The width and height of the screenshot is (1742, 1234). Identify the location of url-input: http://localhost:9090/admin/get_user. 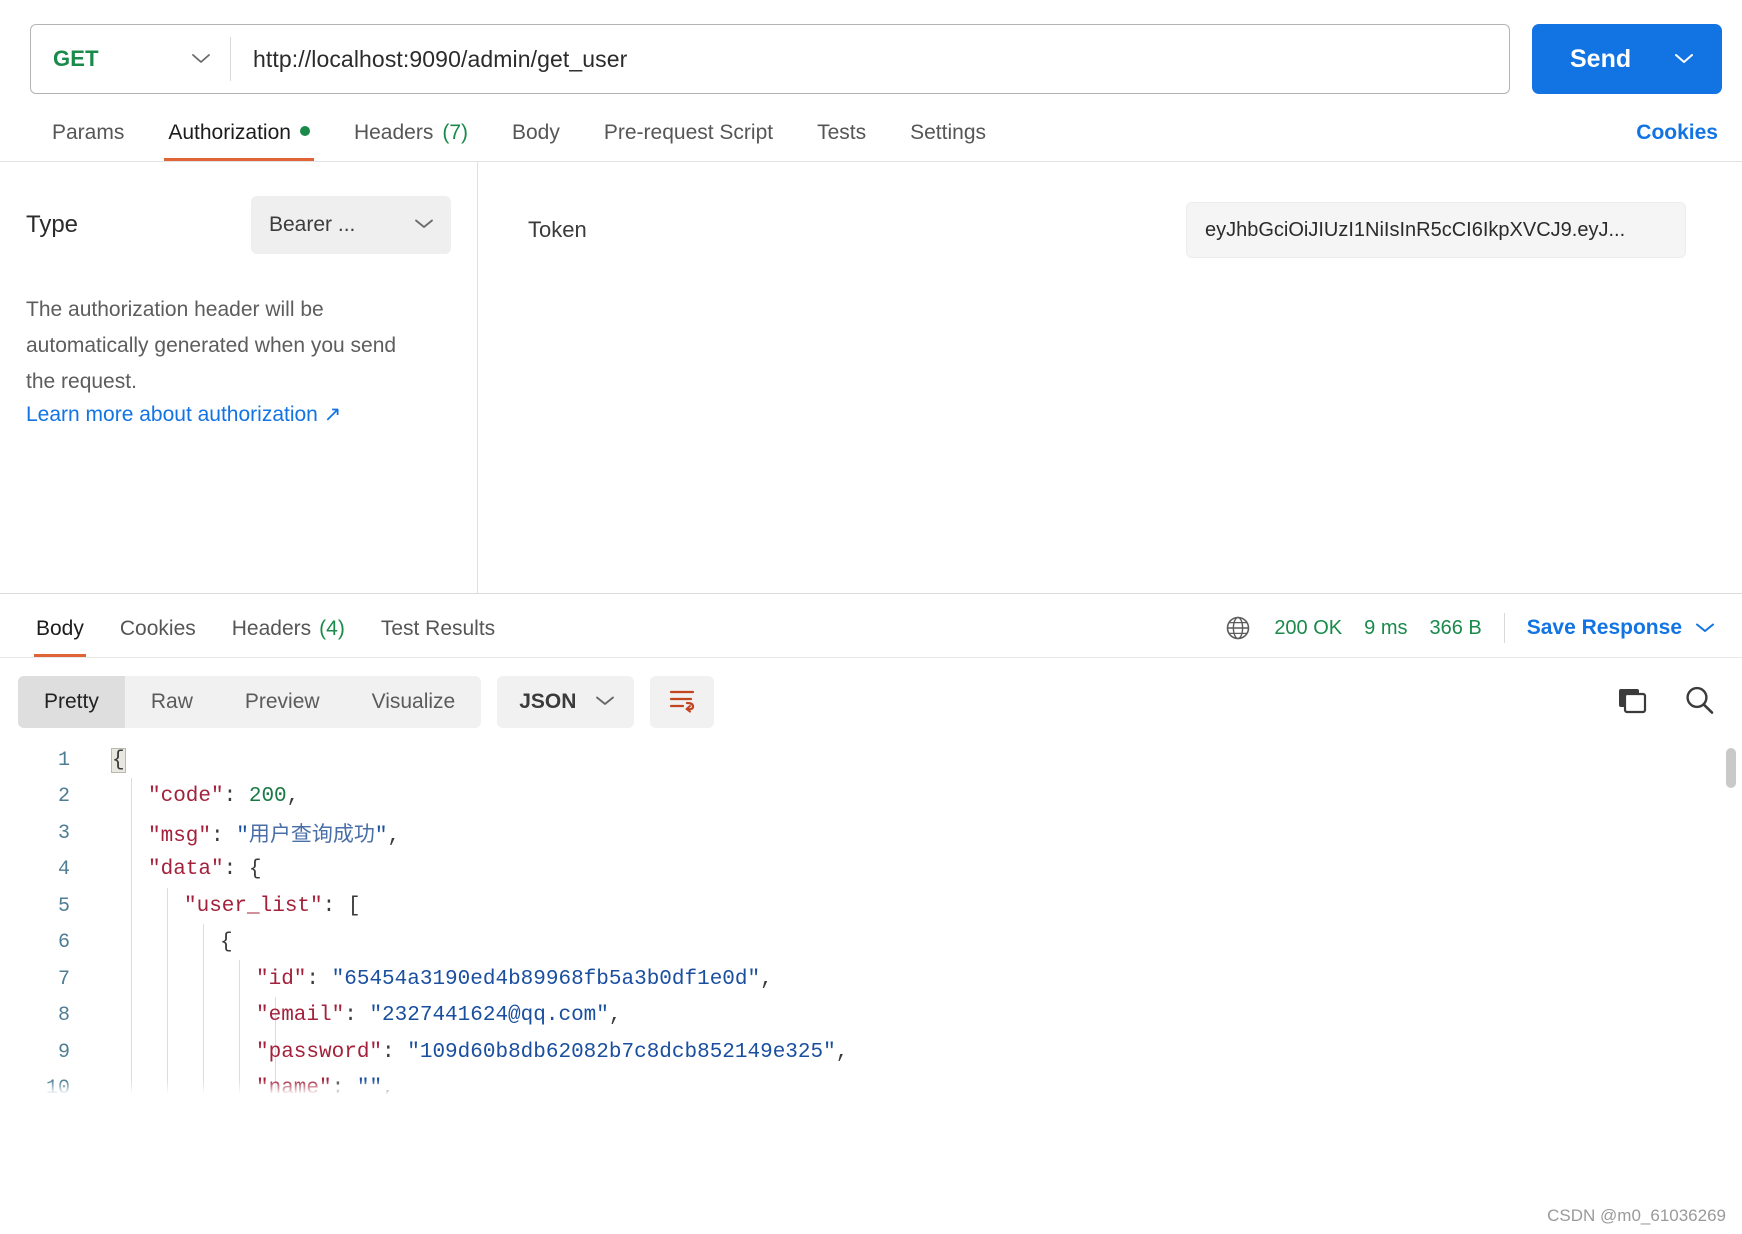
(870, 59).